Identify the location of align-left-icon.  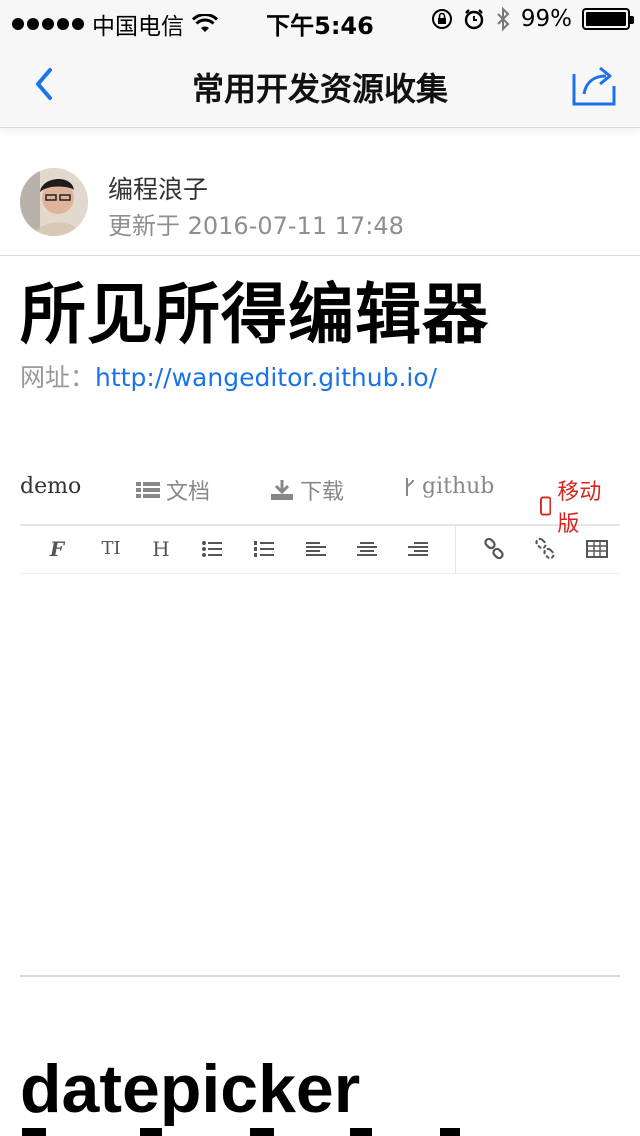
(316, 549).